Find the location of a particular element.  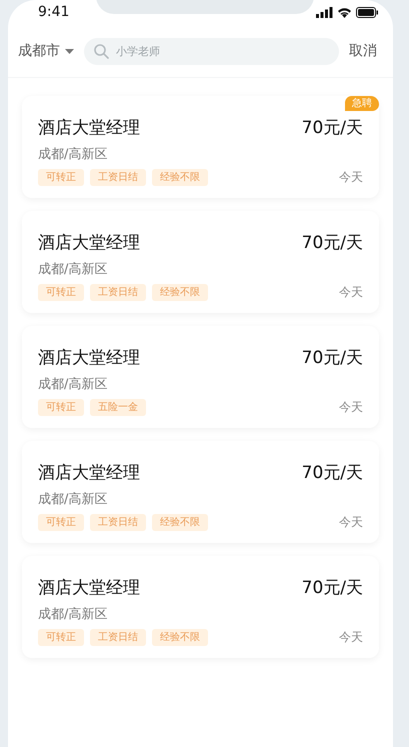

battery-icon is located at coordinates (367, 12).